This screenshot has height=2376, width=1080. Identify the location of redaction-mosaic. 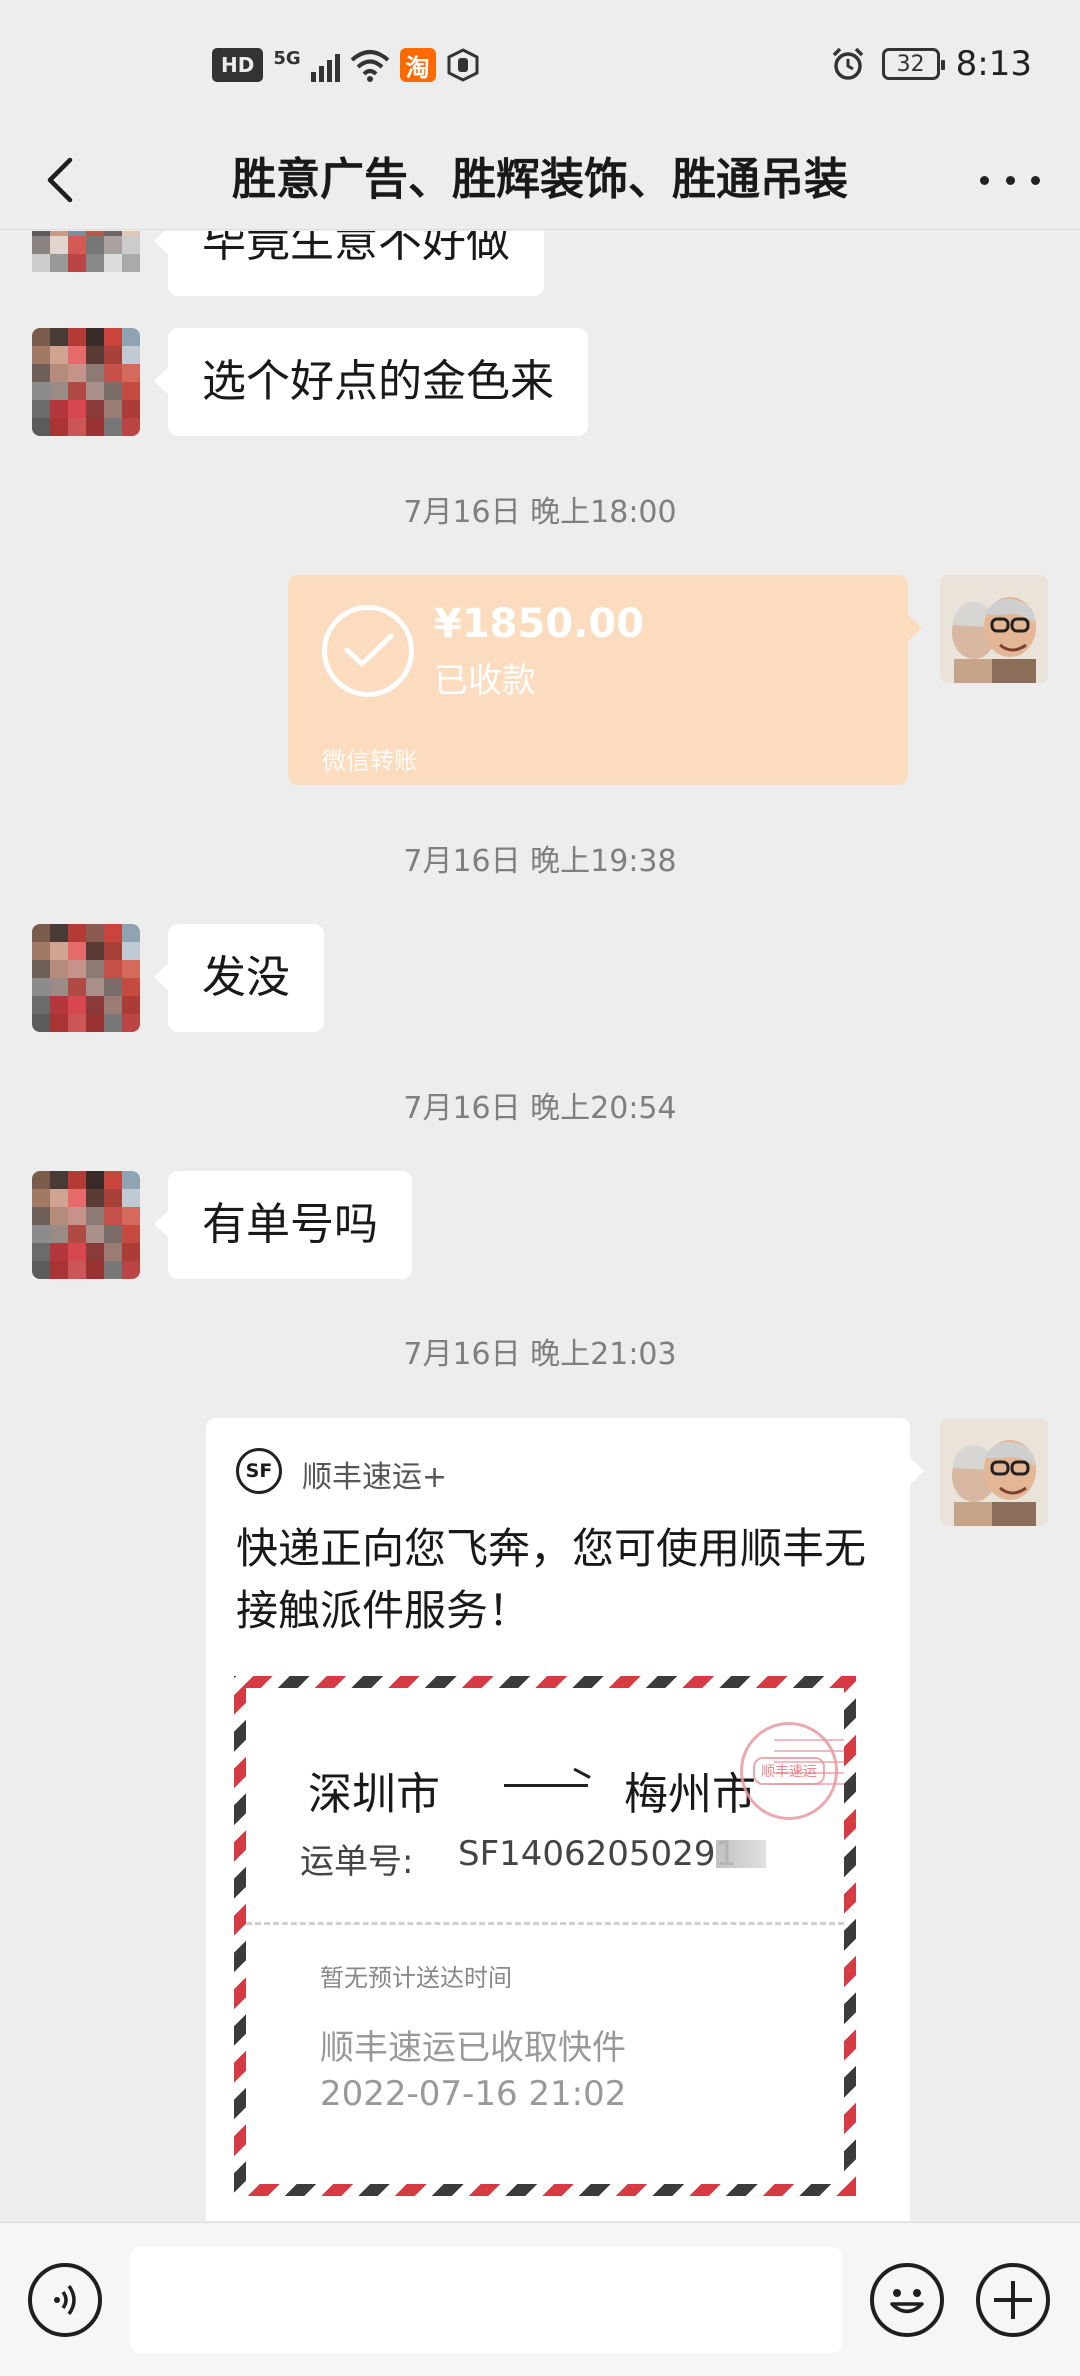
(741, 1854).